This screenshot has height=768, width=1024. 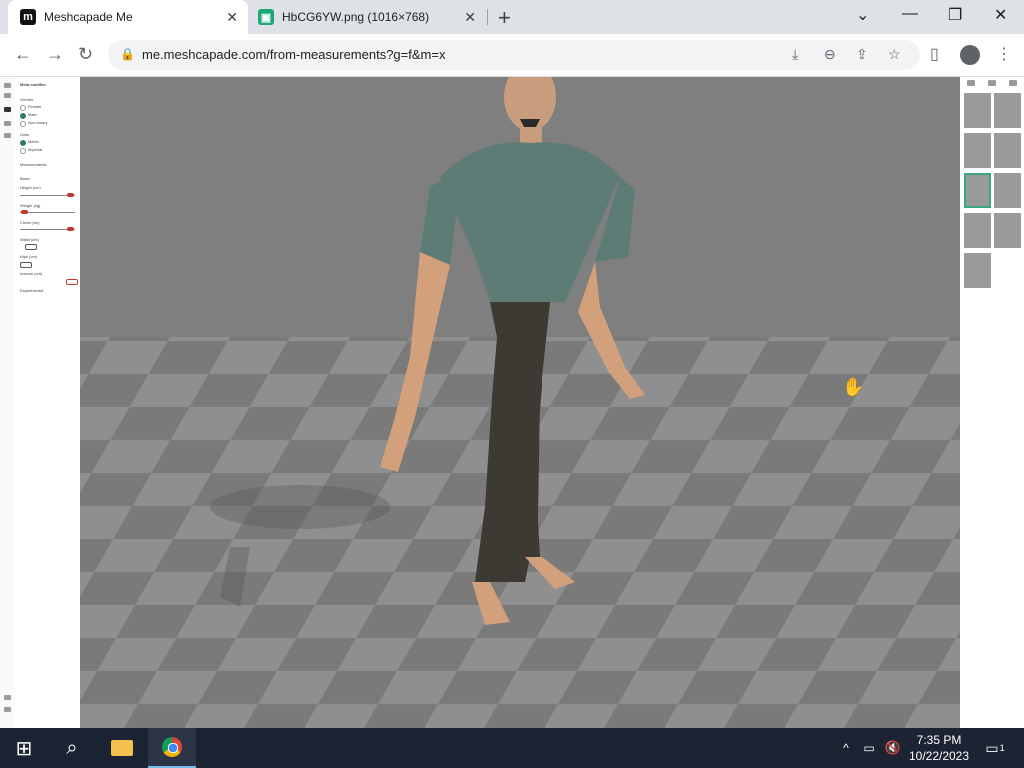 What do you see at coordinates (29, 256) in the screenshot?
I see `field-label: Hips (cm)` at bounding box center [29, 256].